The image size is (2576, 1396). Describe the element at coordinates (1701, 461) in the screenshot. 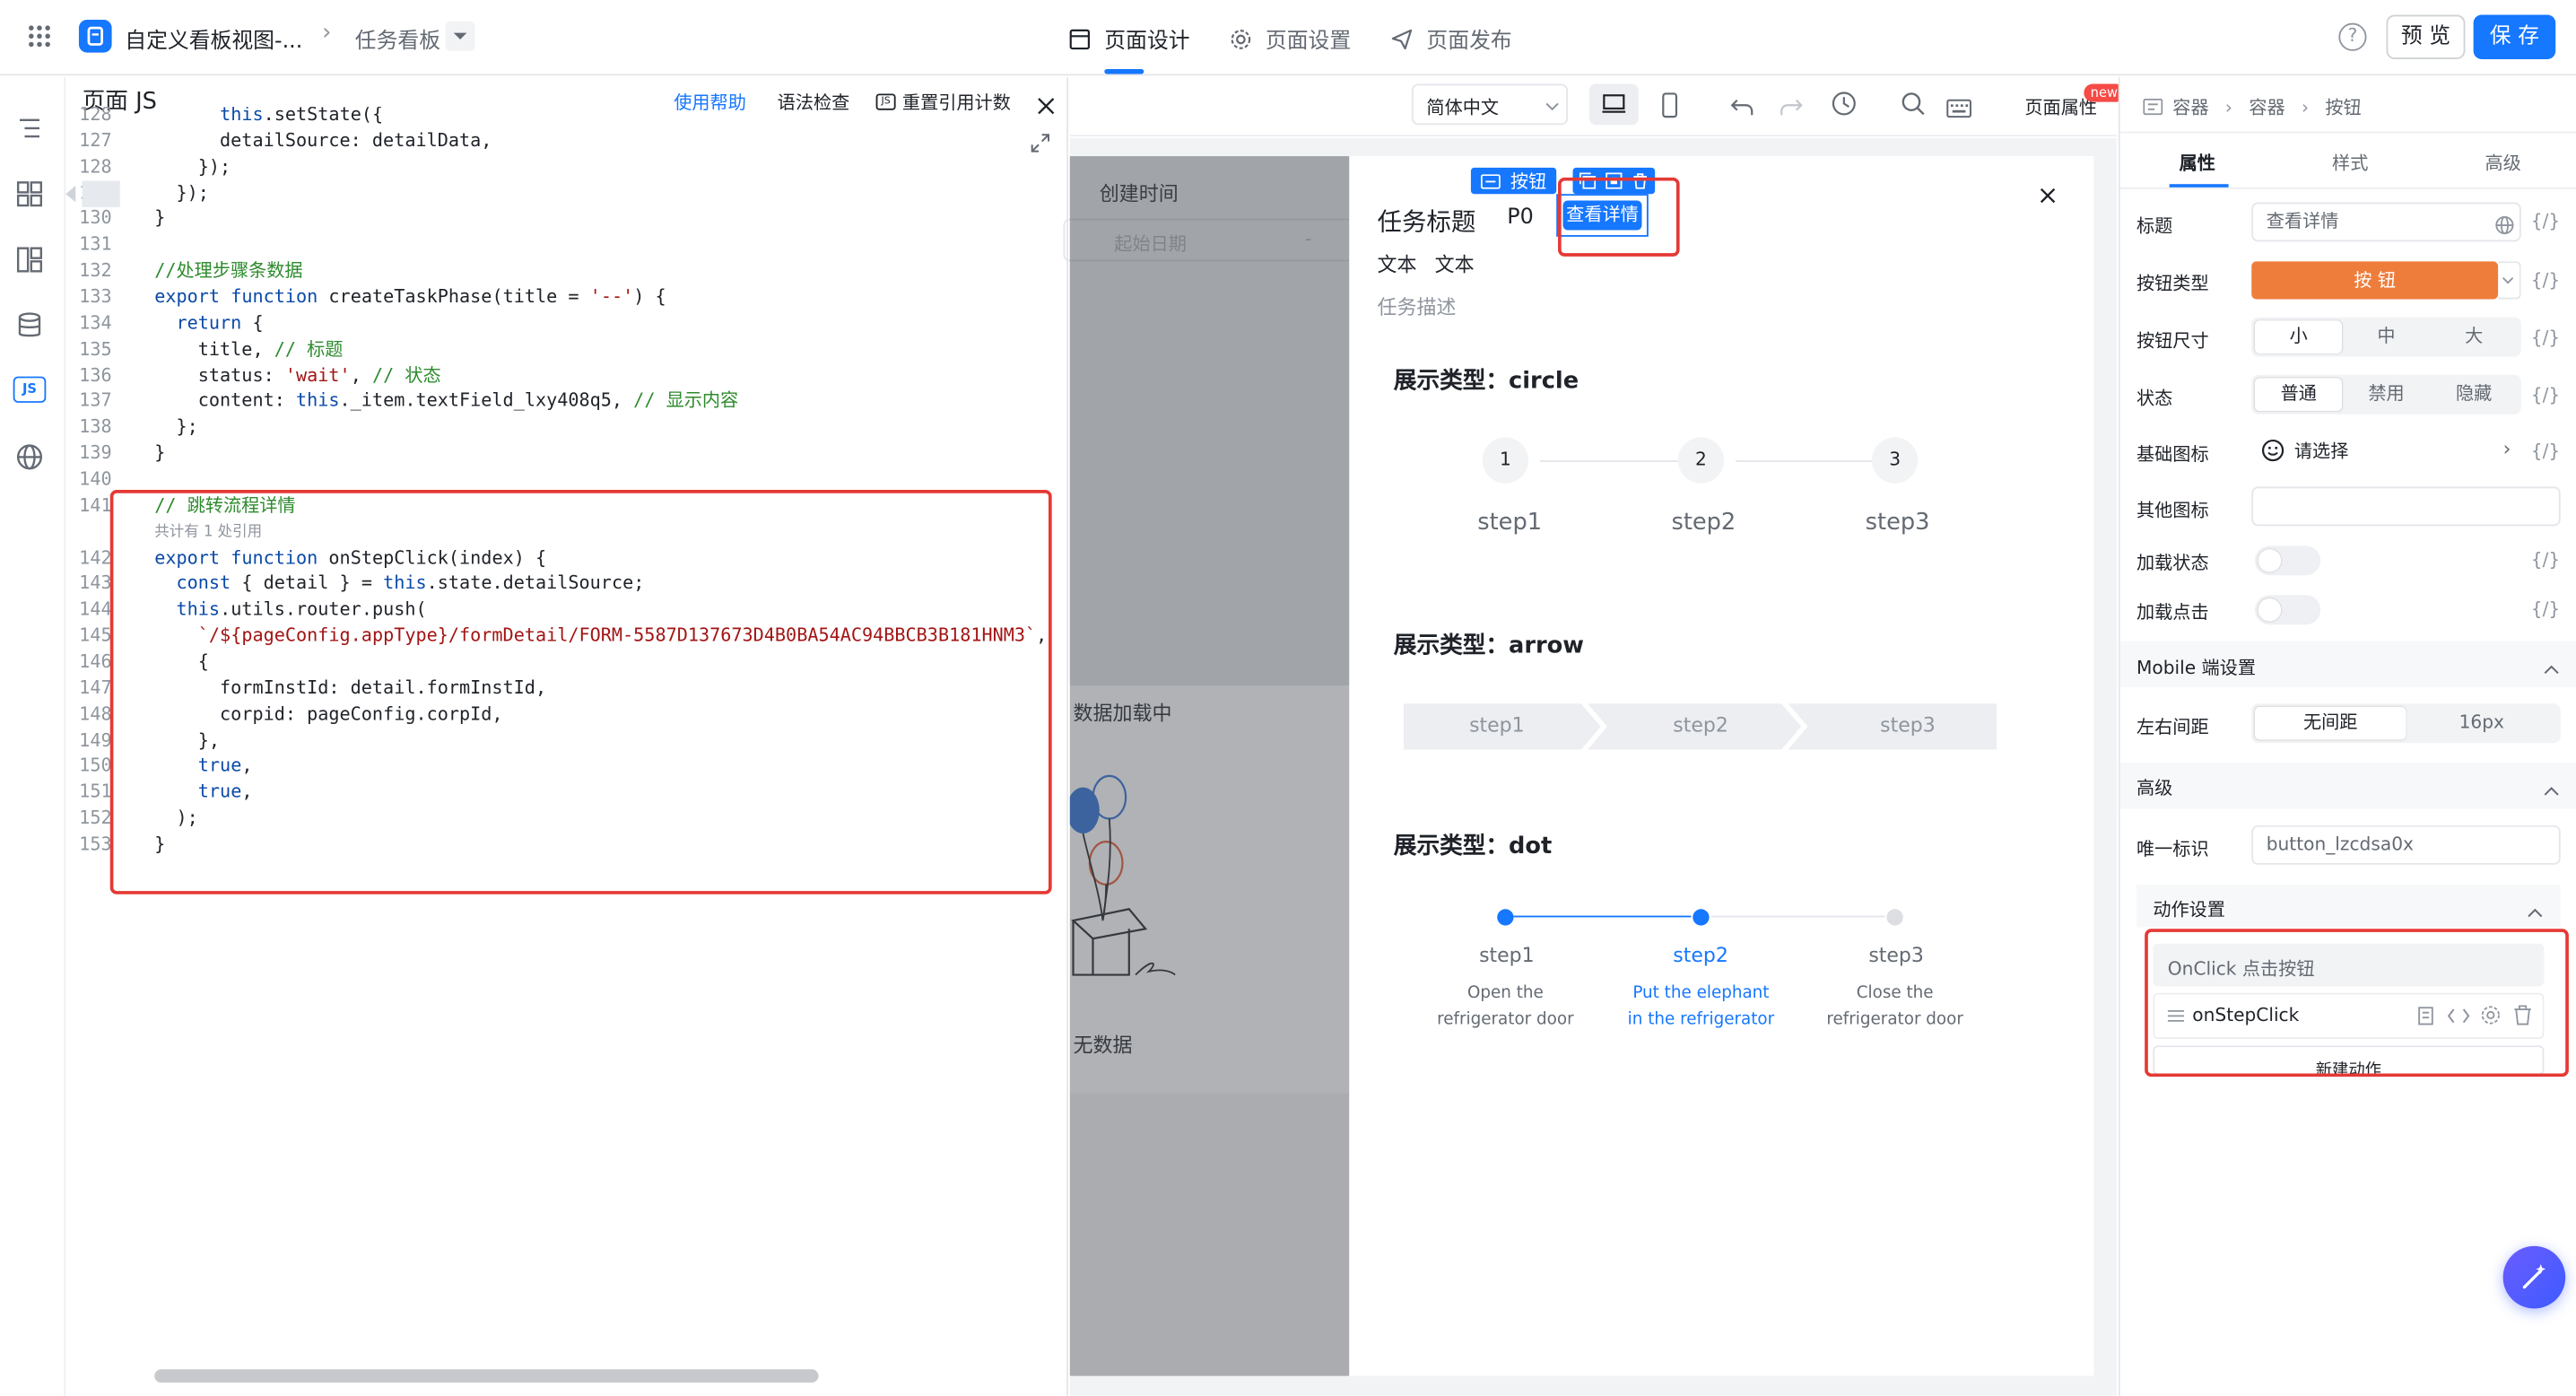

I see `circle-step-2: 2` at that location.